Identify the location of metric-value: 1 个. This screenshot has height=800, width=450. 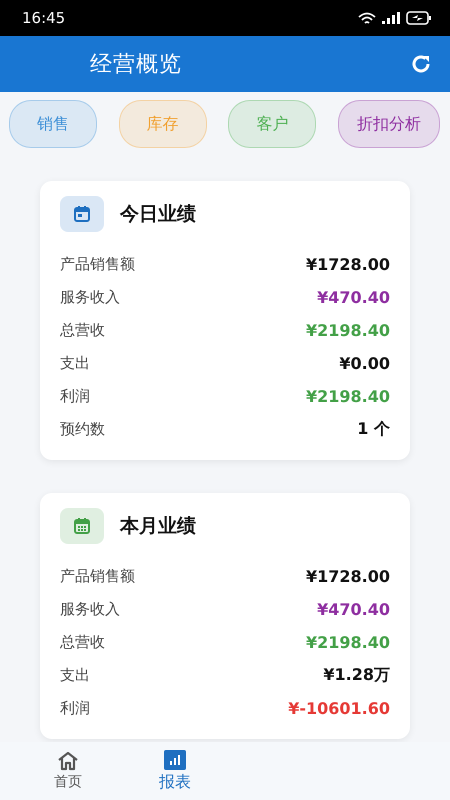
(373, 429).